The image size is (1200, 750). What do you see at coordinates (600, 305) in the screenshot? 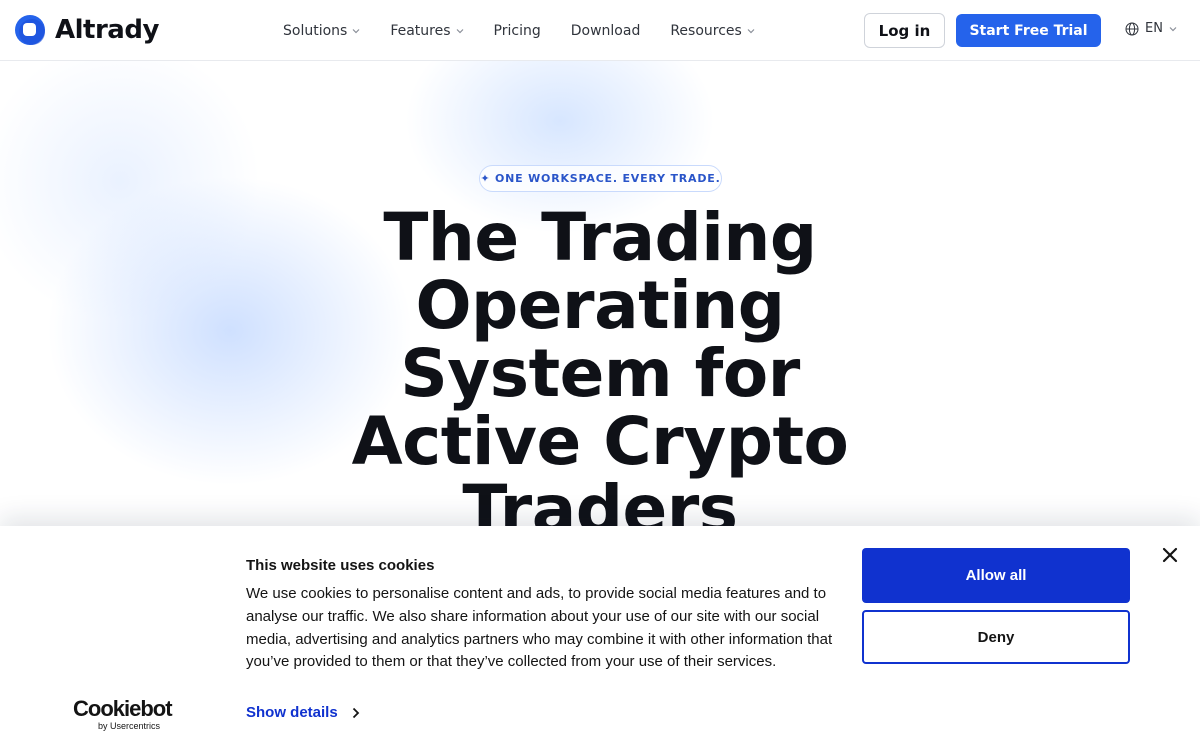
I see `headline-line: Operating` at bounding box center [600, 305].